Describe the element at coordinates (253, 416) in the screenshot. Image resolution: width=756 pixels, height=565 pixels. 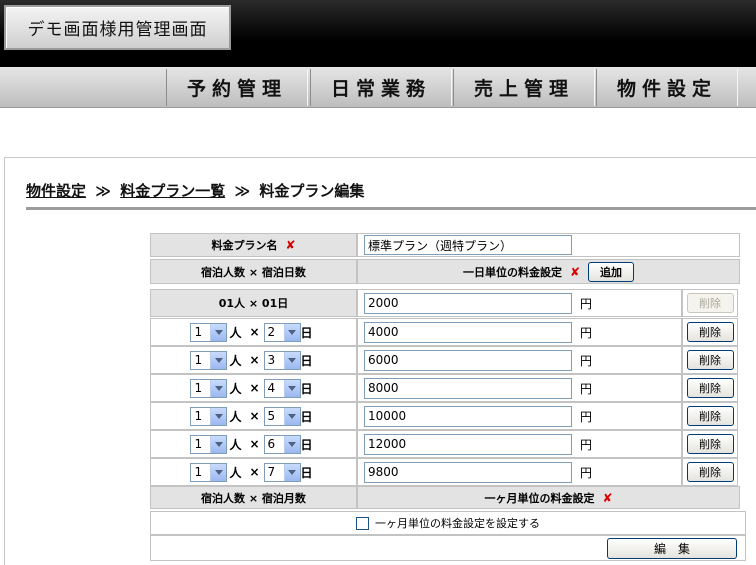
I see `stay-select-cell: 1 人 × 5 日` at that location.